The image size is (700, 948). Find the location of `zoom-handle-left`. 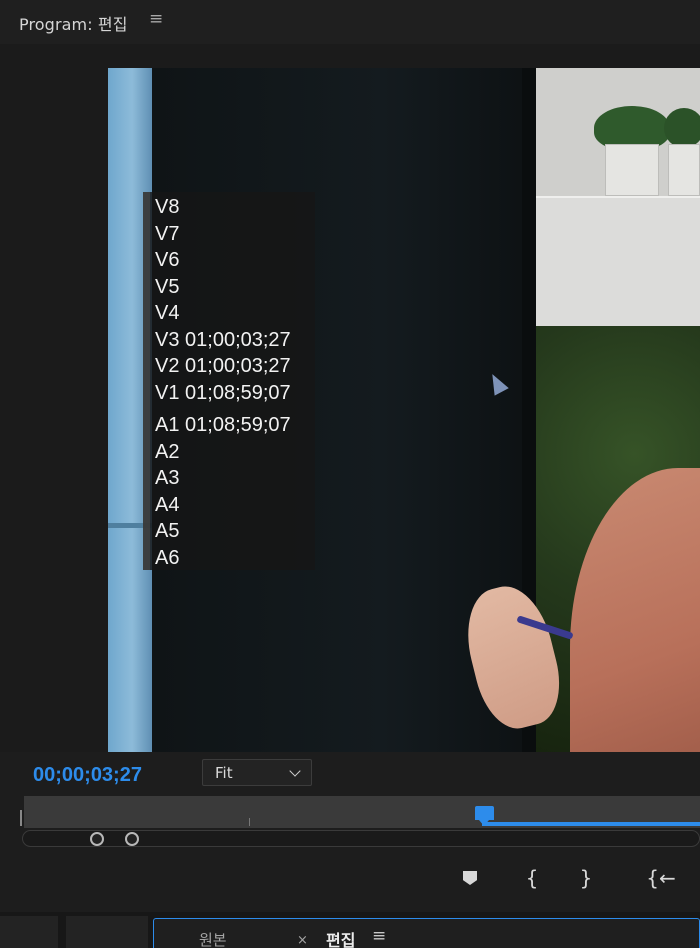

zoom-handle-left is located at coordinates (97, 839).